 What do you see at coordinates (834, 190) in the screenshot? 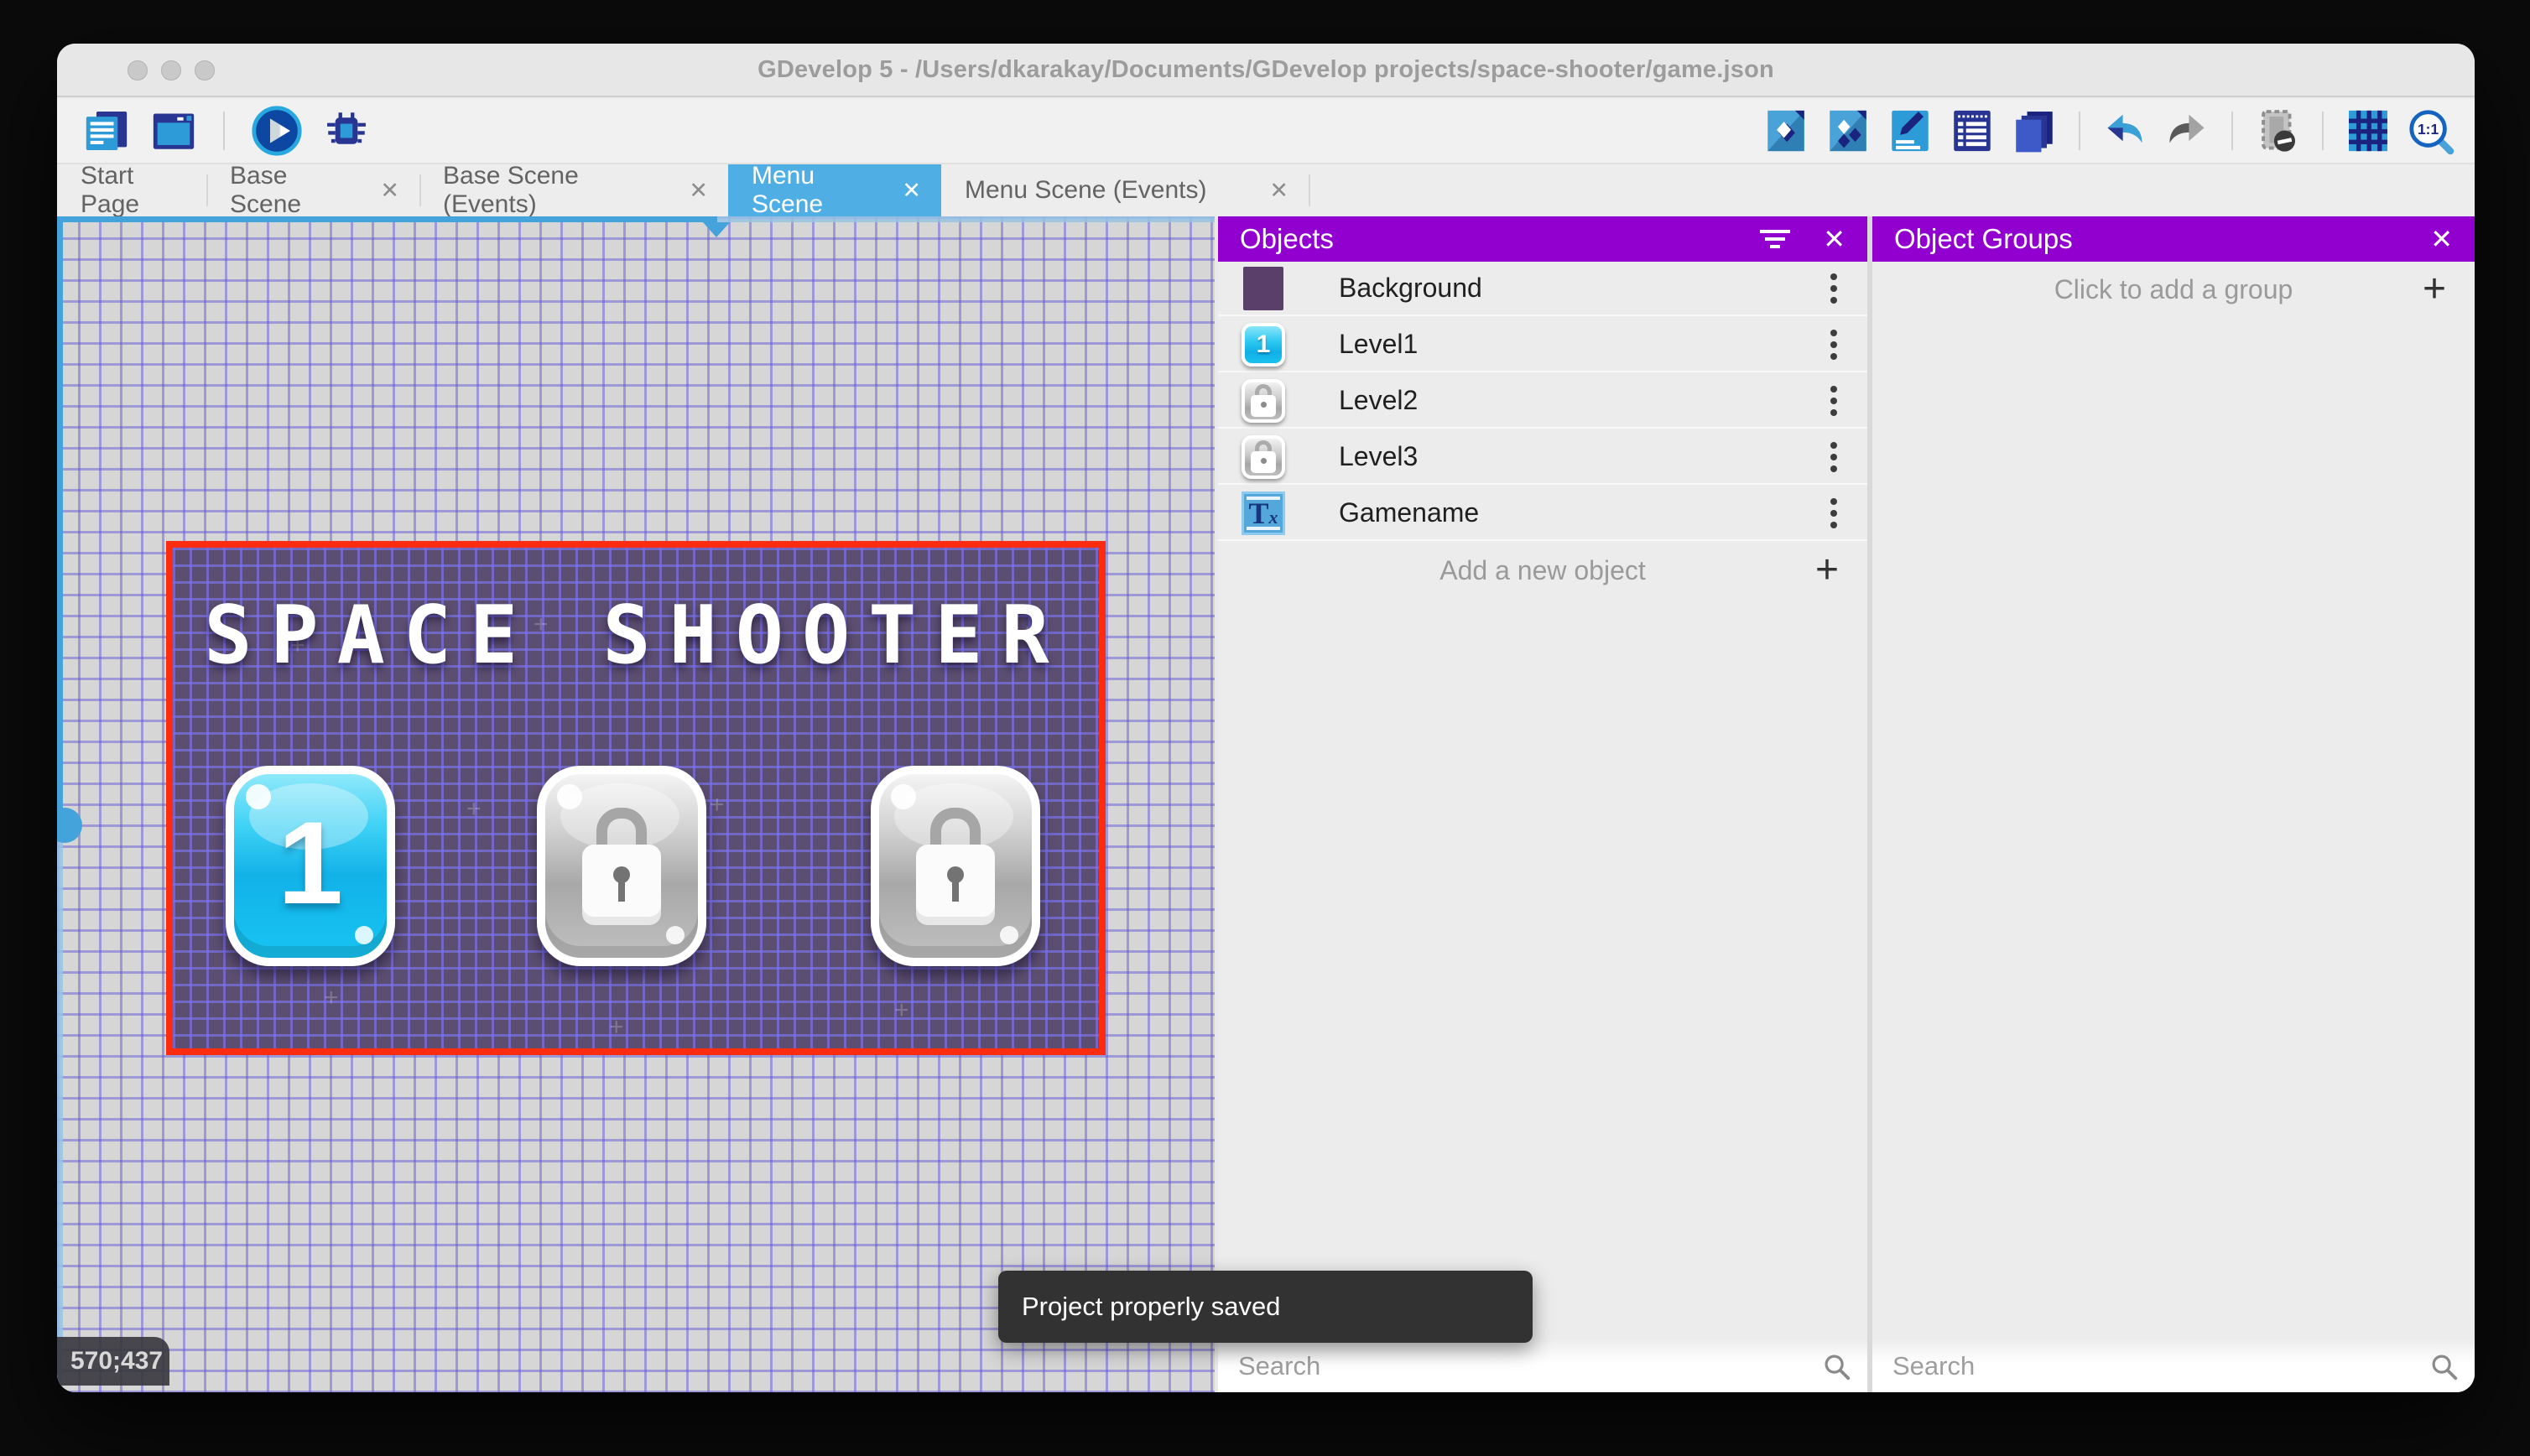
I see `tab-menu-scene: Menu Scene ✕` at bounding box center [834, 190].